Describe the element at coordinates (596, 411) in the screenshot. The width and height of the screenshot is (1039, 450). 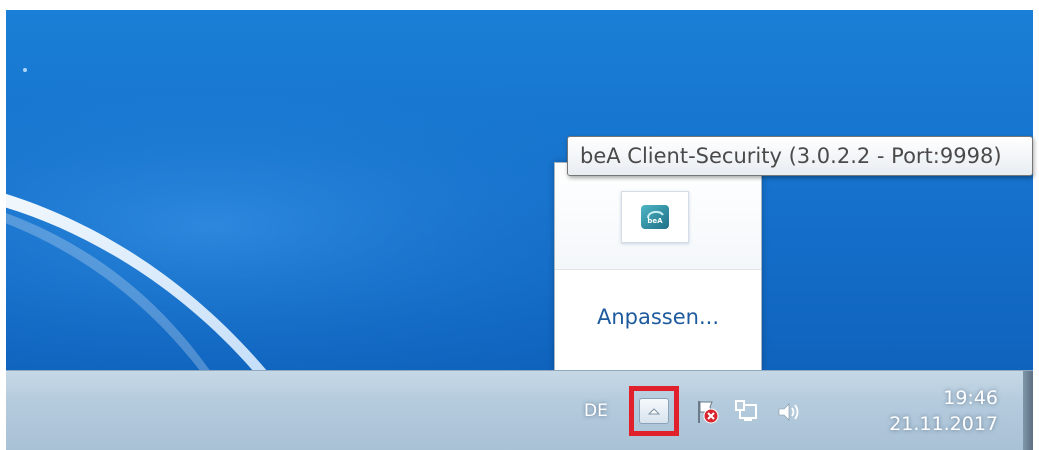
I see `language-indicator: DE` at that location.